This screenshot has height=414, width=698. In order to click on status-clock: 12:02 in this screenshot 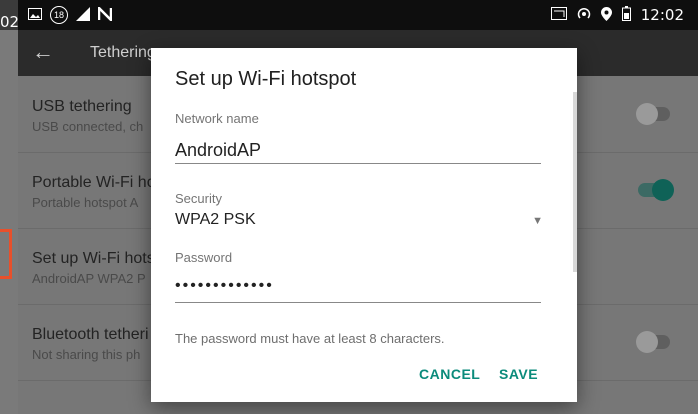, I will do `click(662, 15)`.